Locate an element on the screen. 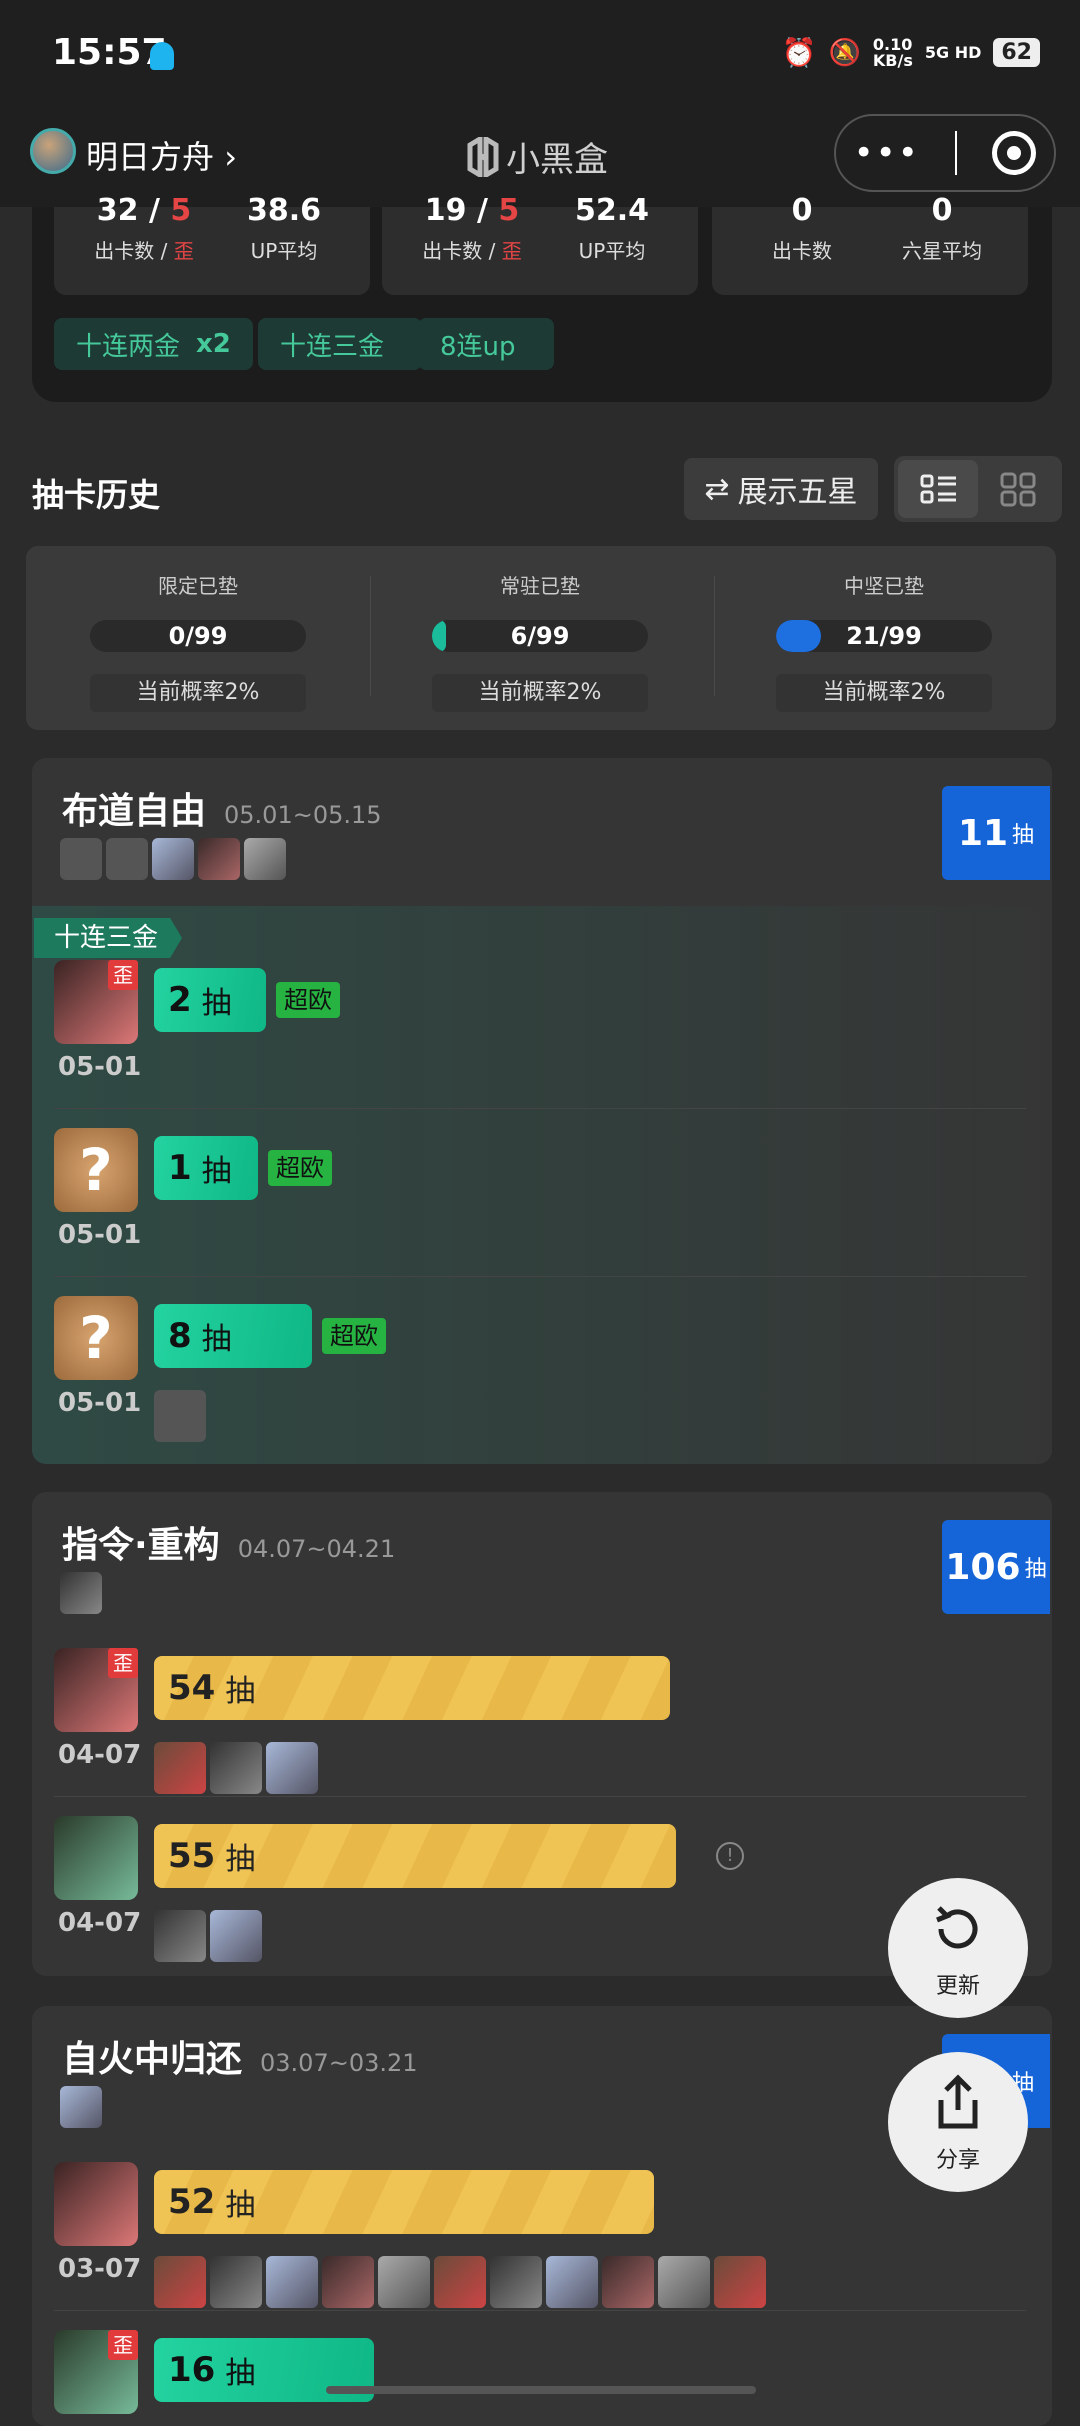  refresh-button: 更新 is located at coordinates (958, 1948).